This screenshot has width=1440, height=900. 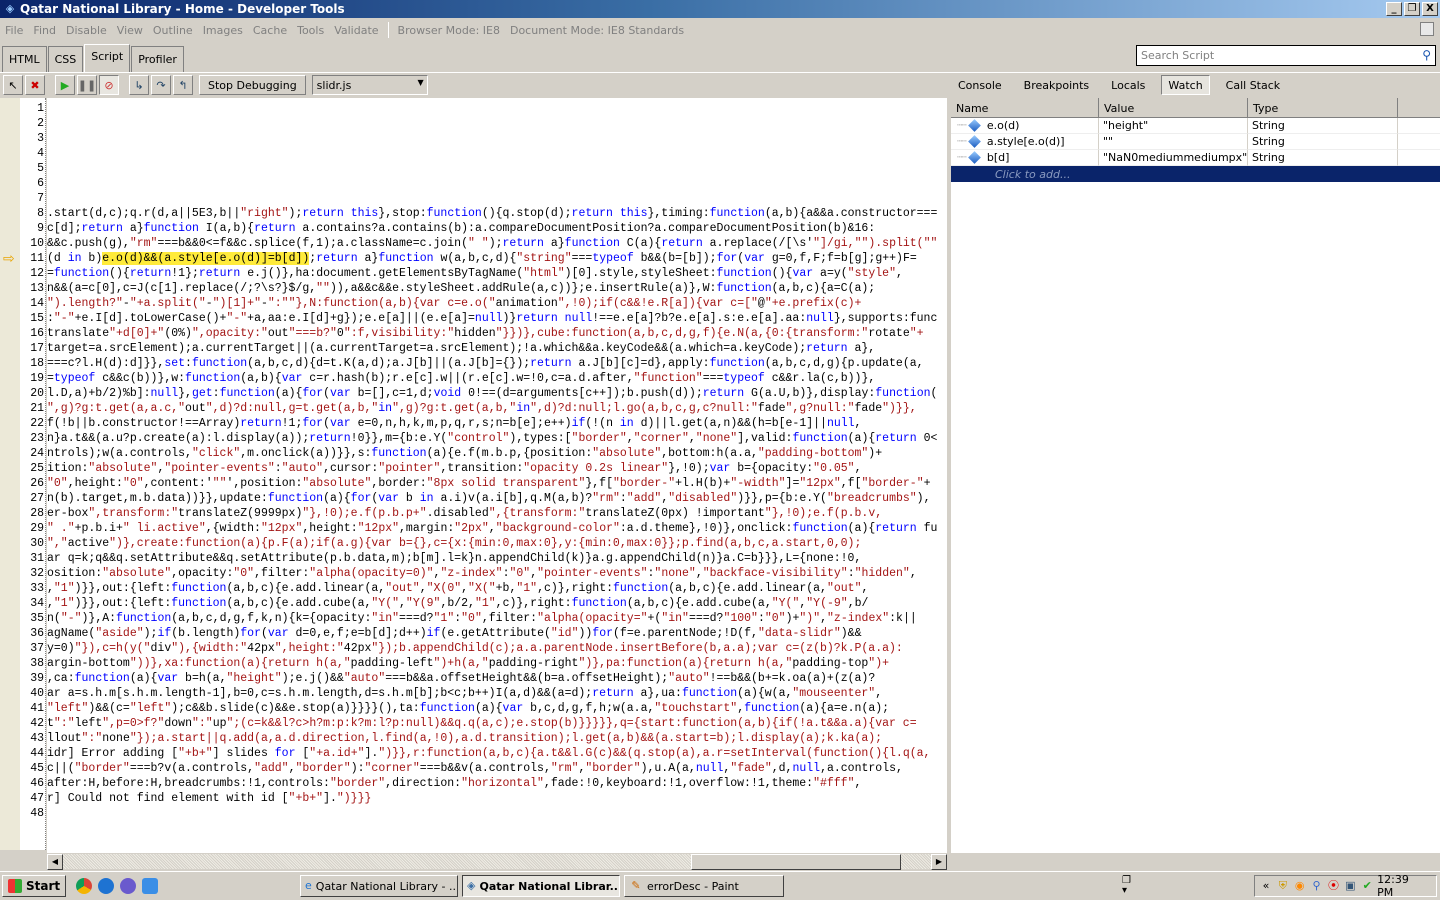 I want to click on column-header-type: Type, so click(x=1323, y=108).